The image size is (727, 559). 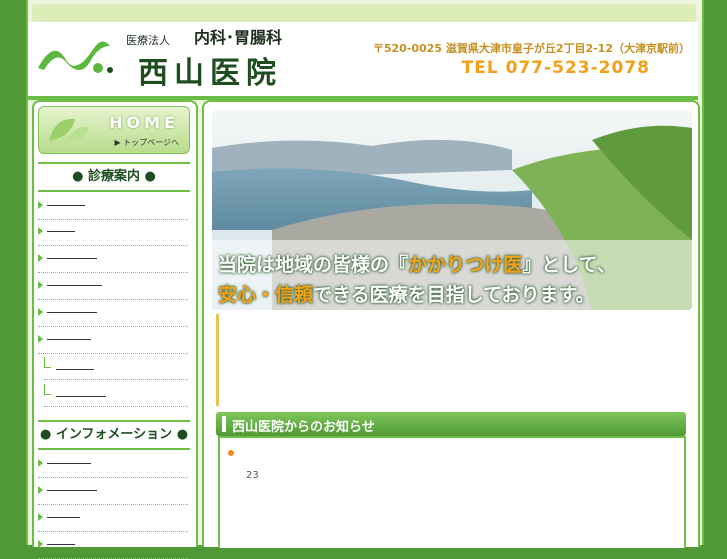 What do you see at coordinates (217, 360) in the screenshot?
I see `accent-bar` at bounding box center [217, 360].